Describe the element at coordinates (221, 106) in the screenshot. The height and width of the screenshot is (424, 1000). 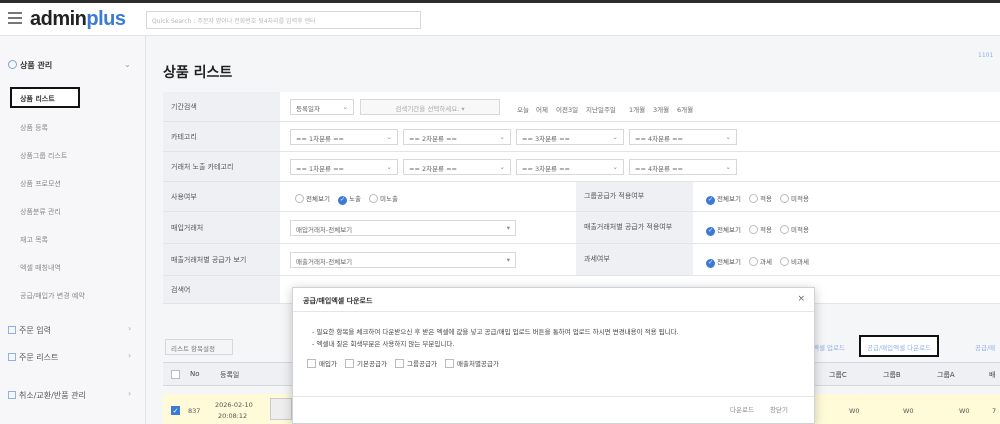
I see `period-label: 기간검색` at that location.